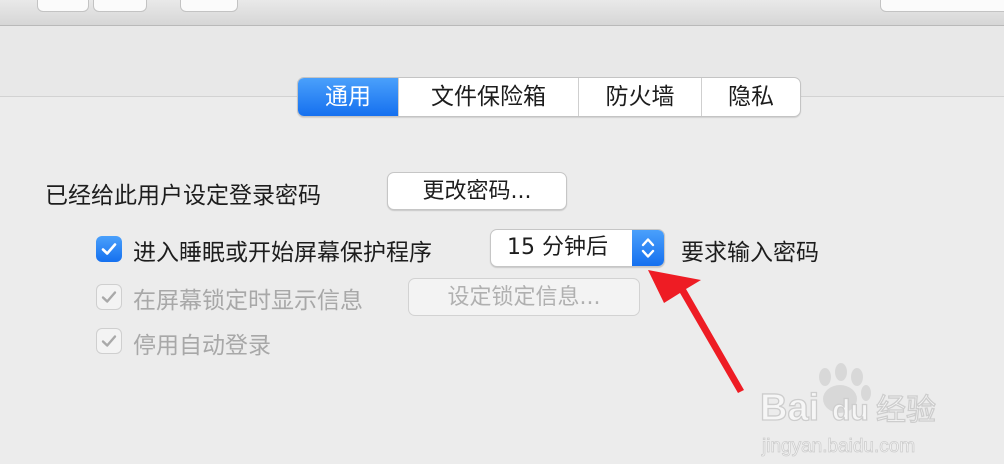 This screenshot has width=1004, height=464. Describe the element at coordinates (906, 410) in the screenshot. I see `watermark-suffix: 经验` at that location.